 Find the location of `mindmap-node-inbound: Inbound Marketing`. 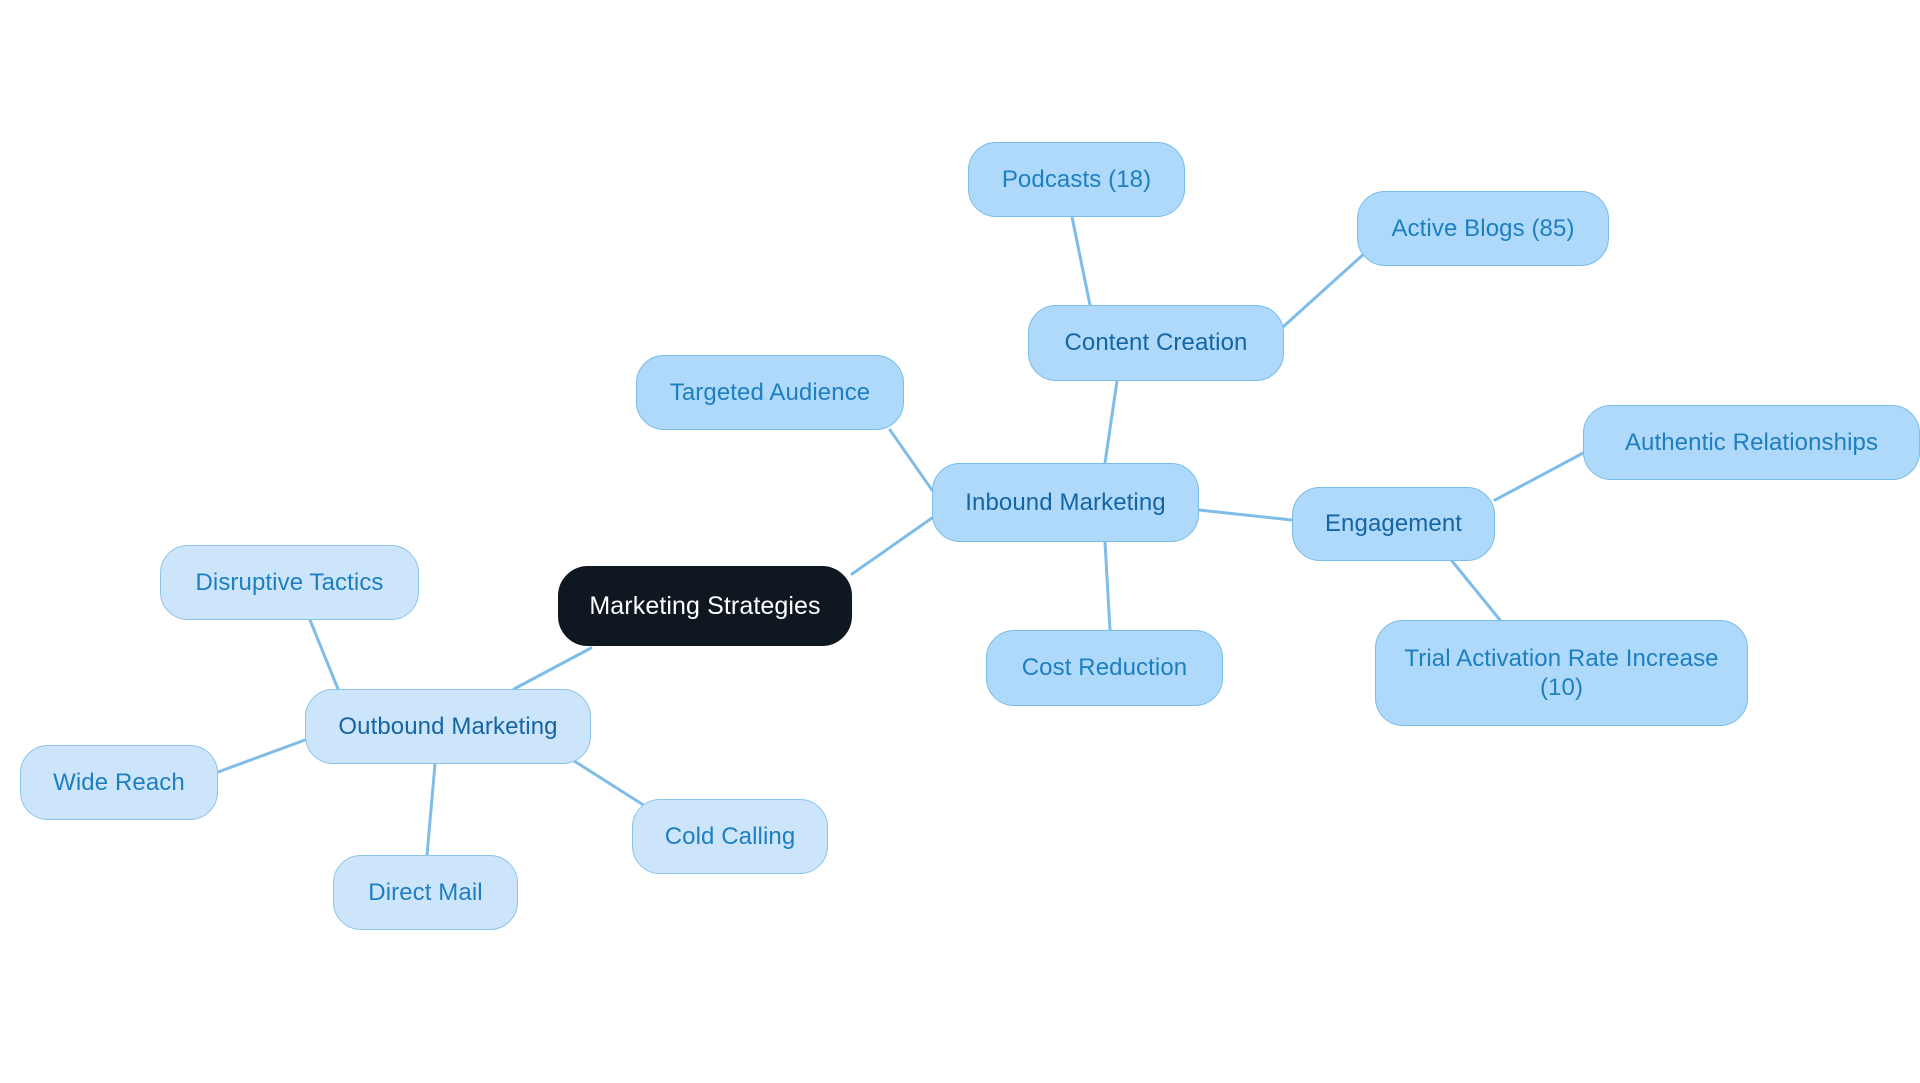

mindmap-node-inbound: Inbound Marketing is located at coordinates (1065, 502).